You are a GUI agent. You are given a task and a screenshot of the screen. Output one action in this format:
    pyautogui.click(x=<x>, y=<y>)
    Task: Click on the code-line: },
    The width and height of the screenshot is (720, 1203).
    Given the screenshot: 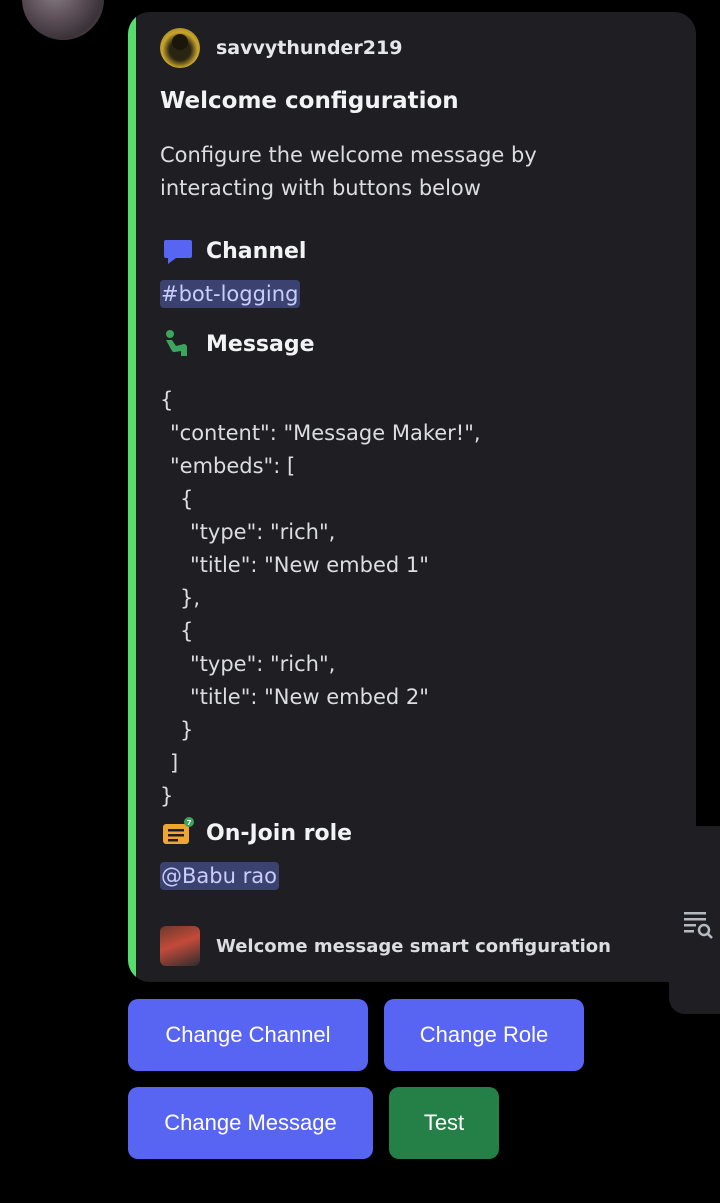 What is the action you would take?
    pyautogui.click(x=190, y=598)
    